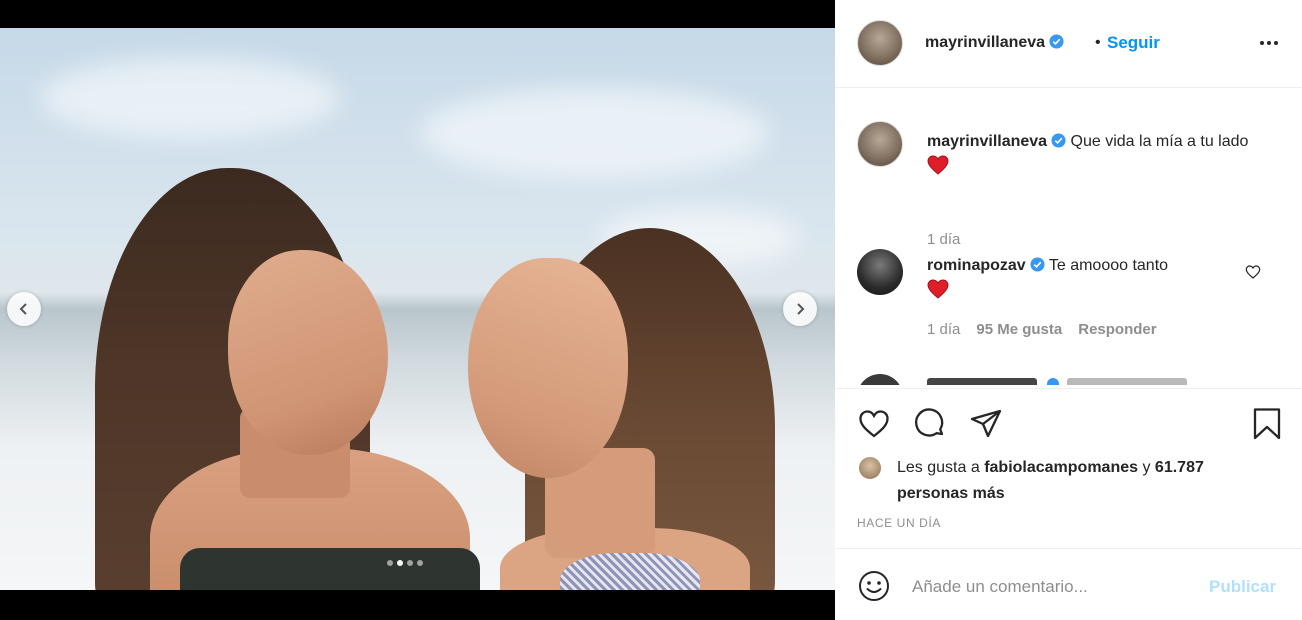 The width and height of the screenshot is (1302, 620). I want to click on like-button, so click(874, 424).